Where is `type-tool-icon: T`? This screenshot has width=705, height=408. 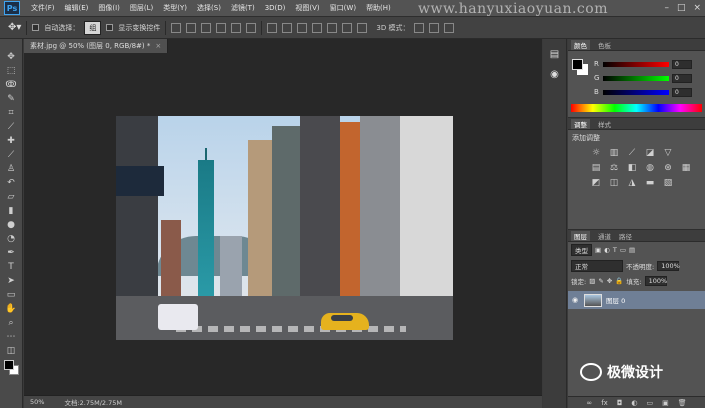
type-tool-icon: T is located at coordinates (11, 267).